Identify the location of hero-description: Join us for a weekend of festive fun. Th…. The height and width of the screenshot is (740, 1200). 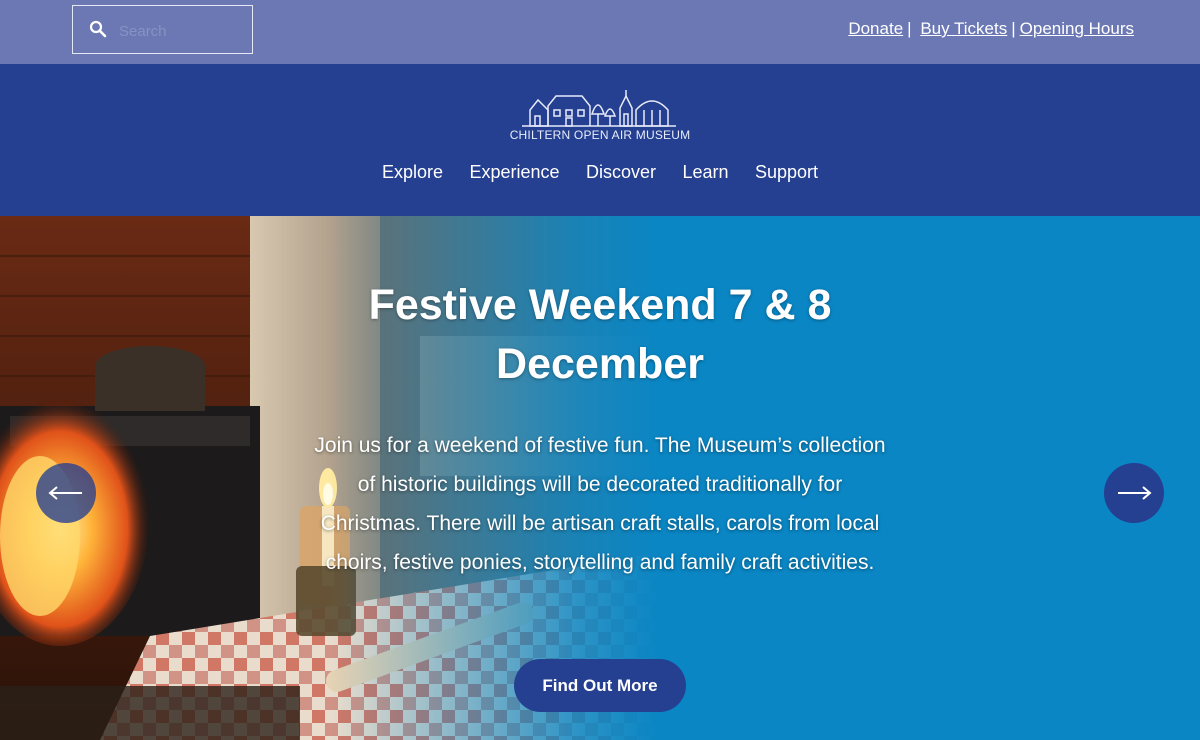
(600, 504).